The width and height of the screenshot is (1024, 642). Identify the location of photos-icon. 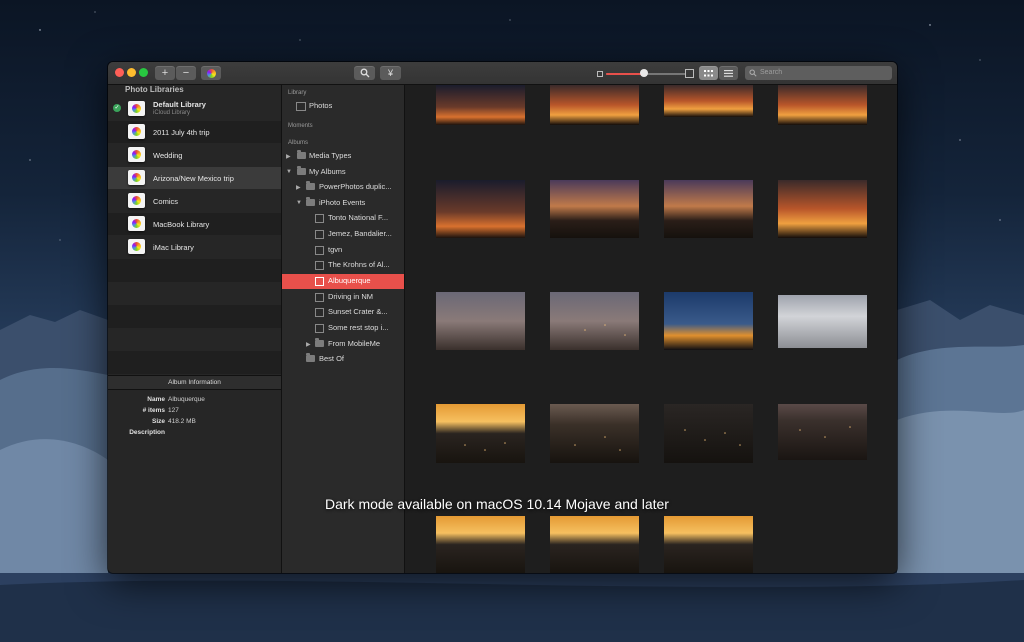
(301, 106).